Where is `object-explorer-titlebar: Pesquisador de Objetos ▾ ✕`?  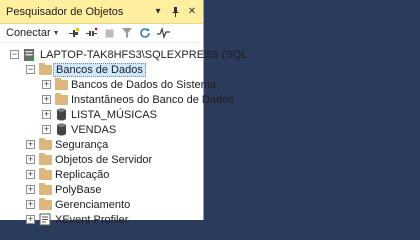 object-explorer-titlebar: Pesquisador de Objetos ▾ ✕ is located at coordinates (101, 12).